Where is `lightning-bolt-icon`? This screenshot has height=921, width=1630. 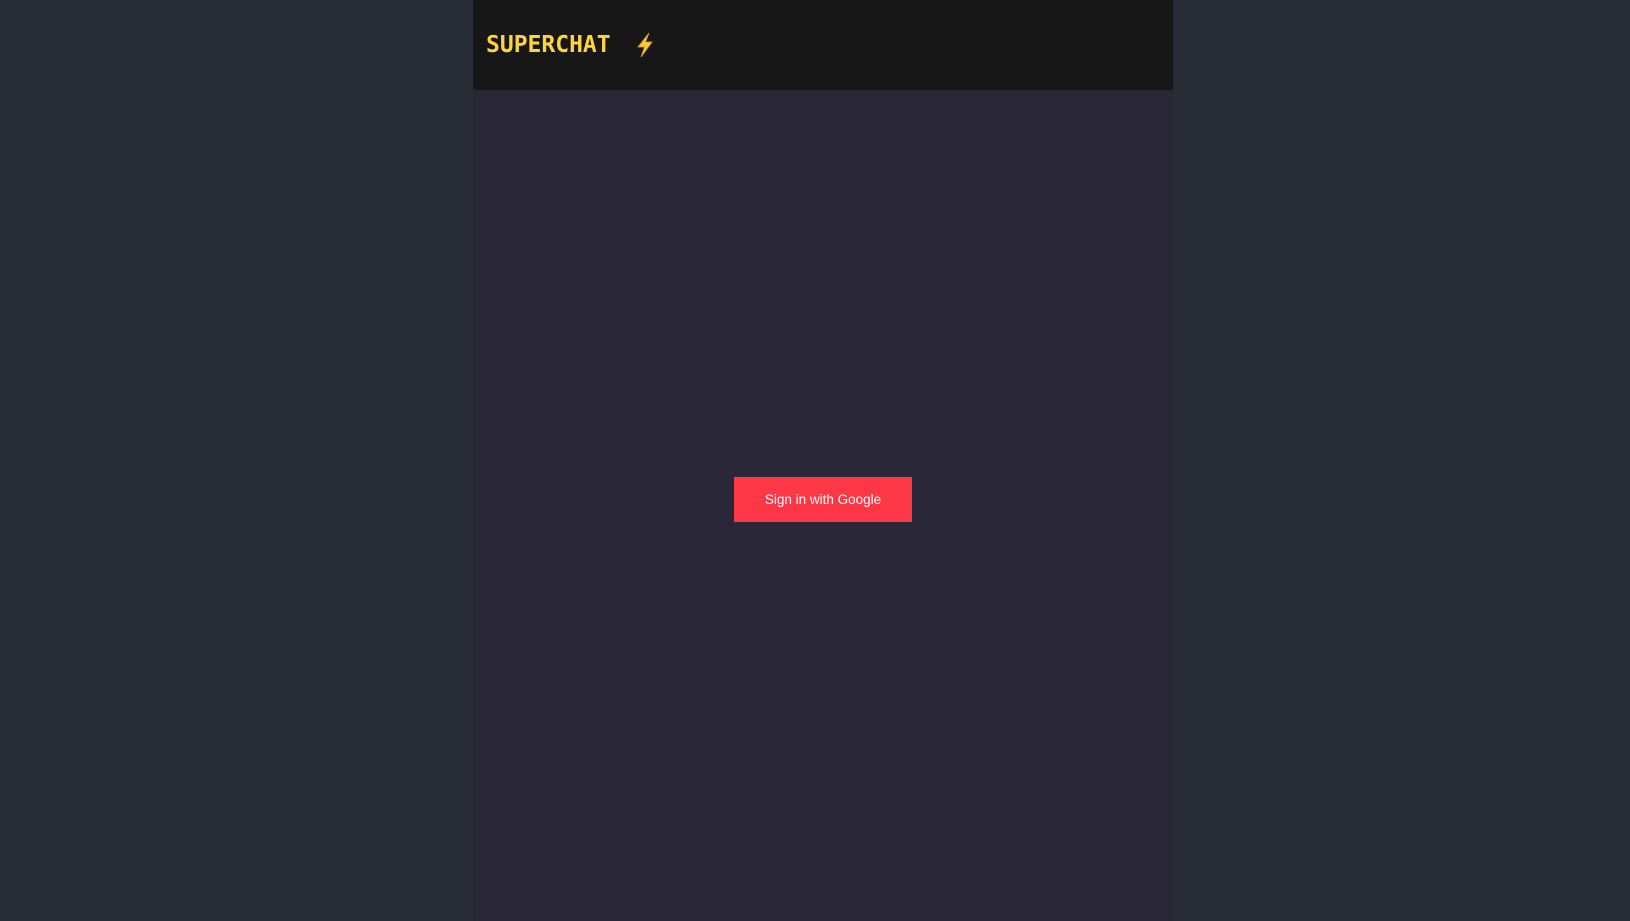 lightning-bolt-icon is located at coordinates (645, 45).